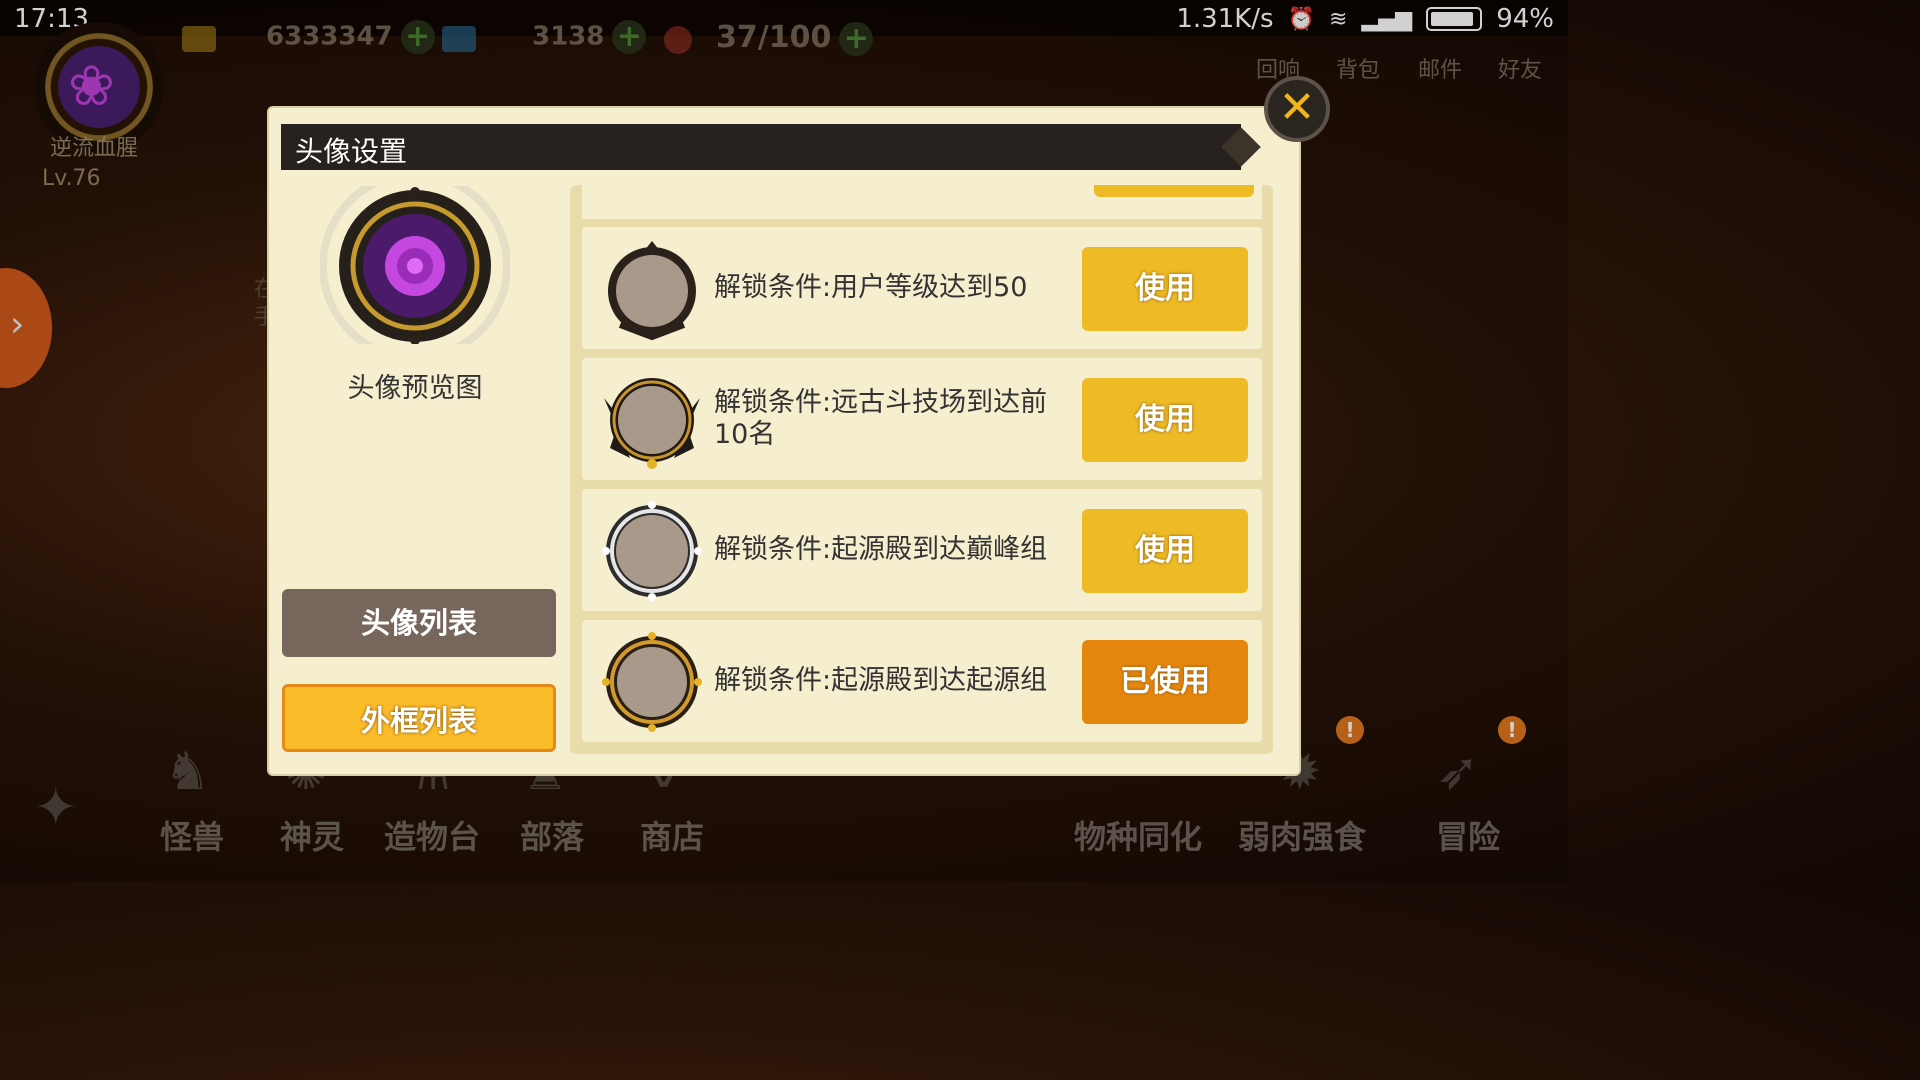 This screenshot has height=1080, width=1920. What do you see at coordinates (351, 151) in the screenshot?
I see `dialog-title: 头像设置` at bounding box center [351, 151].